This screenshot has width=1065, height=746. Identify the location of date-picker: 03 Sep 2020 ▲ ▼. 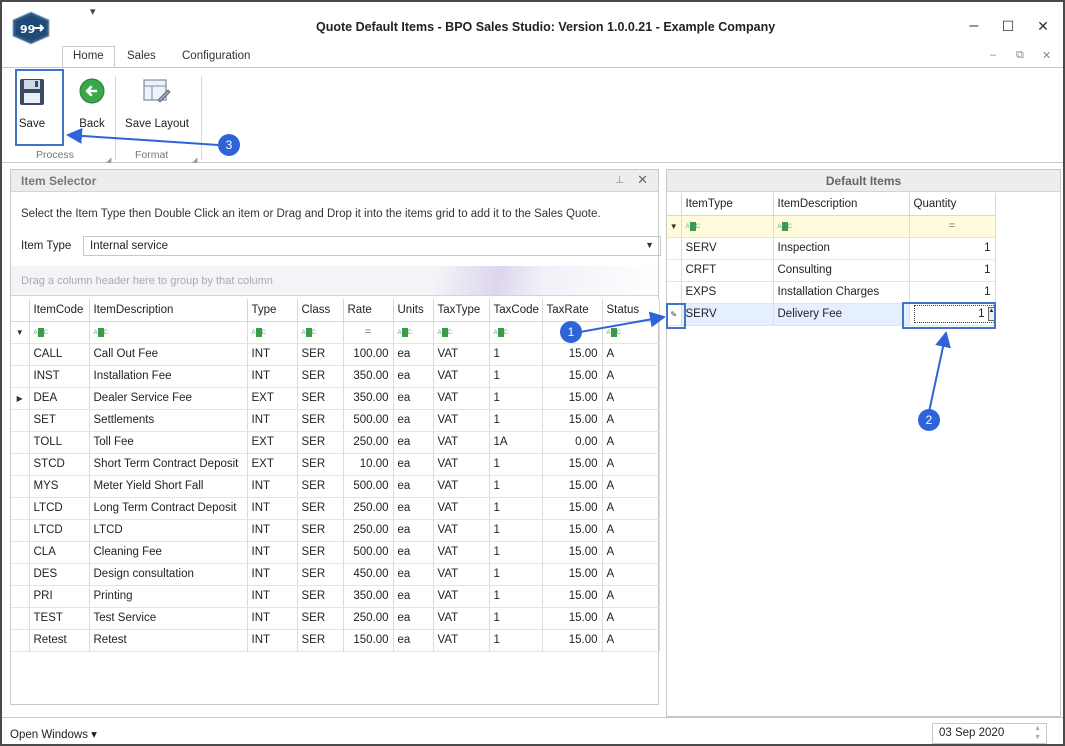
(989, 733).